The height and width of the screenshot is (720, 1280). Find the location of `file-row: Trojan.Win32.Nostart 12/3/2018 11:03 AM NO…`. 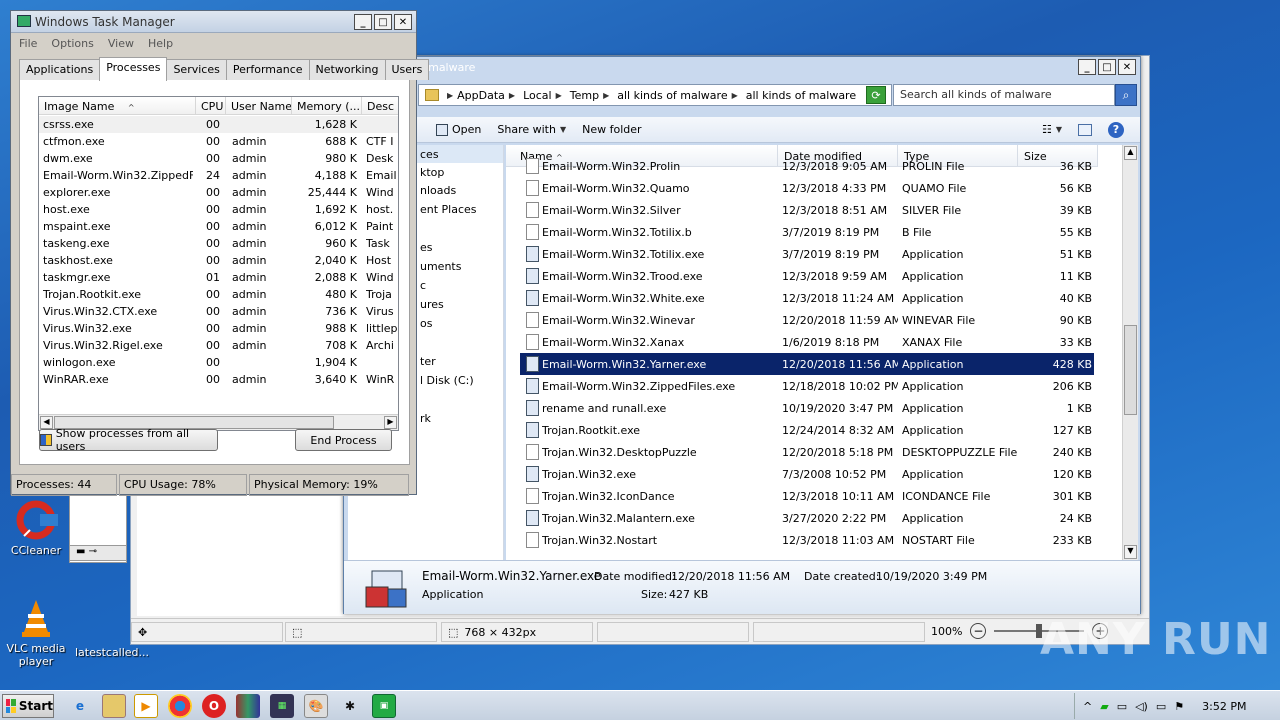

file-row: Trojan.Win32.Nostart 12/3/2018 11:03 AM NO… is located at coordinates (807, 540).